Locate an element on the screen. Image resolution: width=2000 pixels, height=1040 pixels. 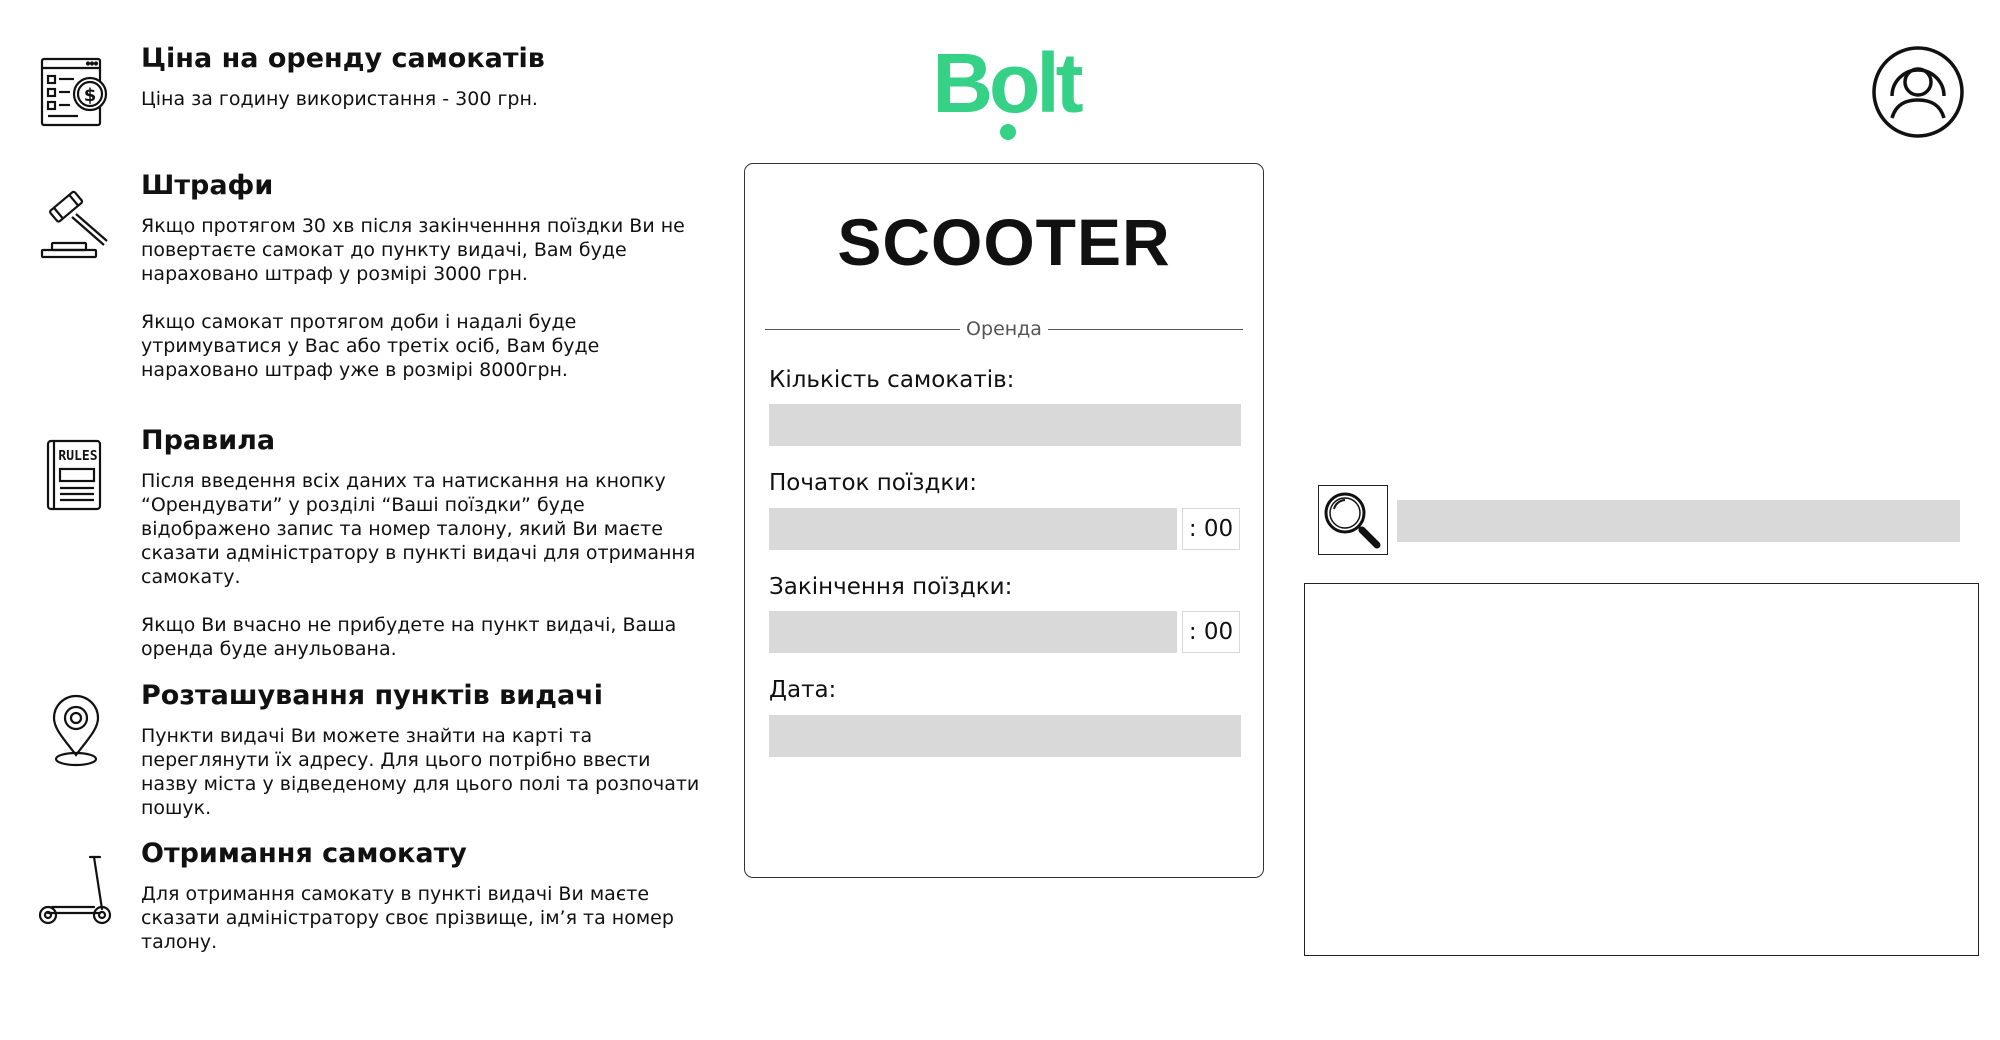
rental-section-divider: Оренда is located at coordinates (1004, 329).